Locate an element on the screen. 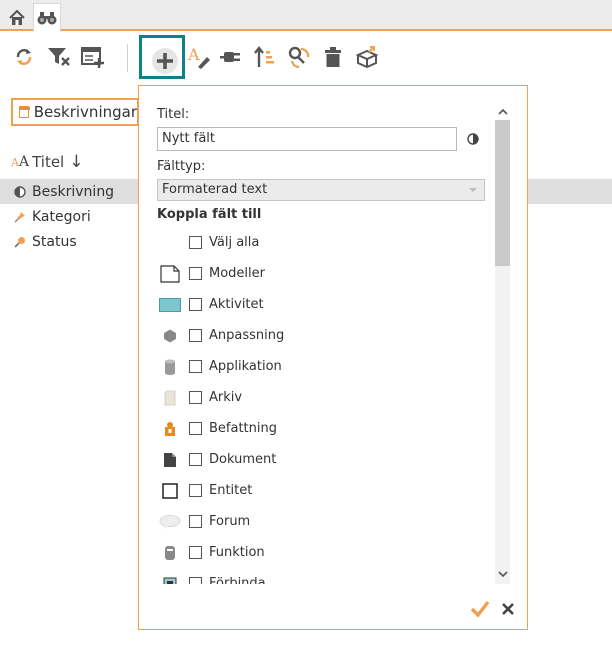 This screenshot has height=650, width=612. export-button is located at coordinates (367, 57).